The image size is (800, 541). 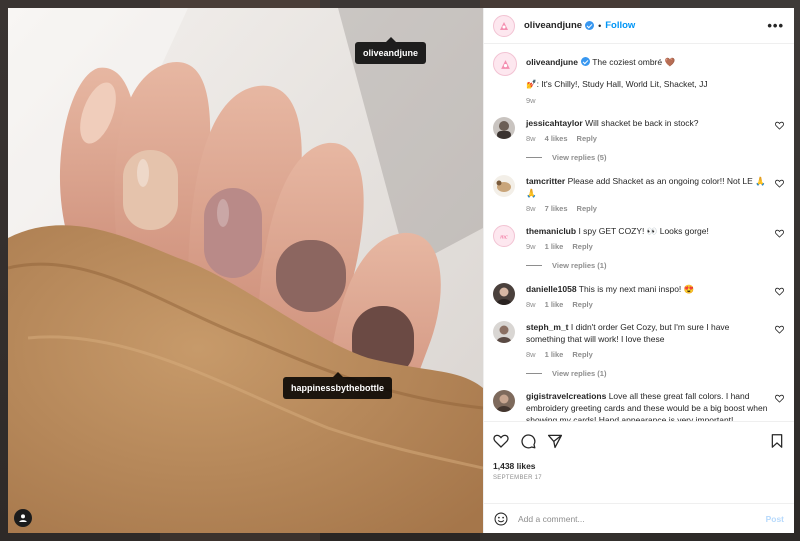 What do you see at coordinates (647, 157) in the screenshot?
I see `view-replies-button: View replies (5)` at bounding box center [647, 157].